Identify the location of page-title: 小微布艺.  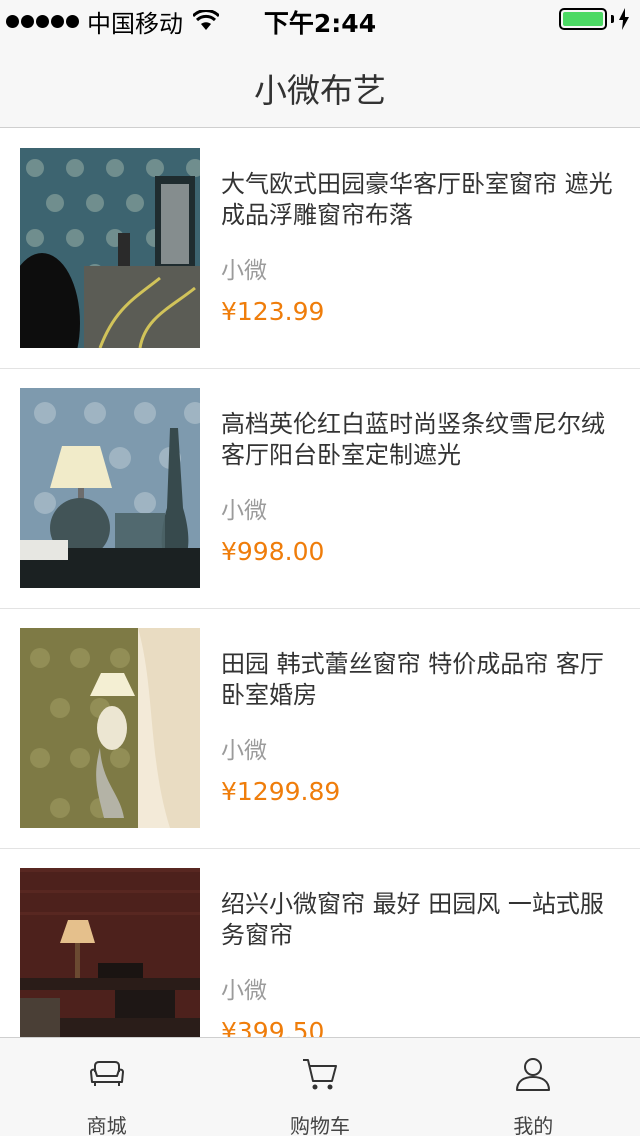
(320, 90).